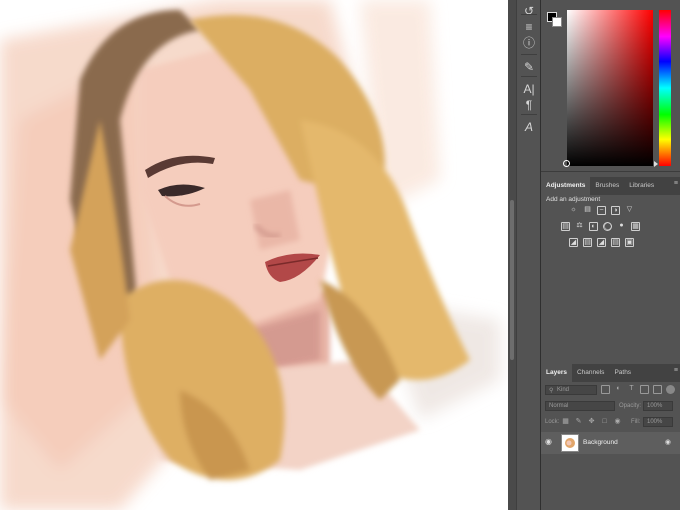 The image size is (680, 510). I want to click on adjustments-tab-bar: Adjustments Brushes Libraries ≡, so click(610, 186).